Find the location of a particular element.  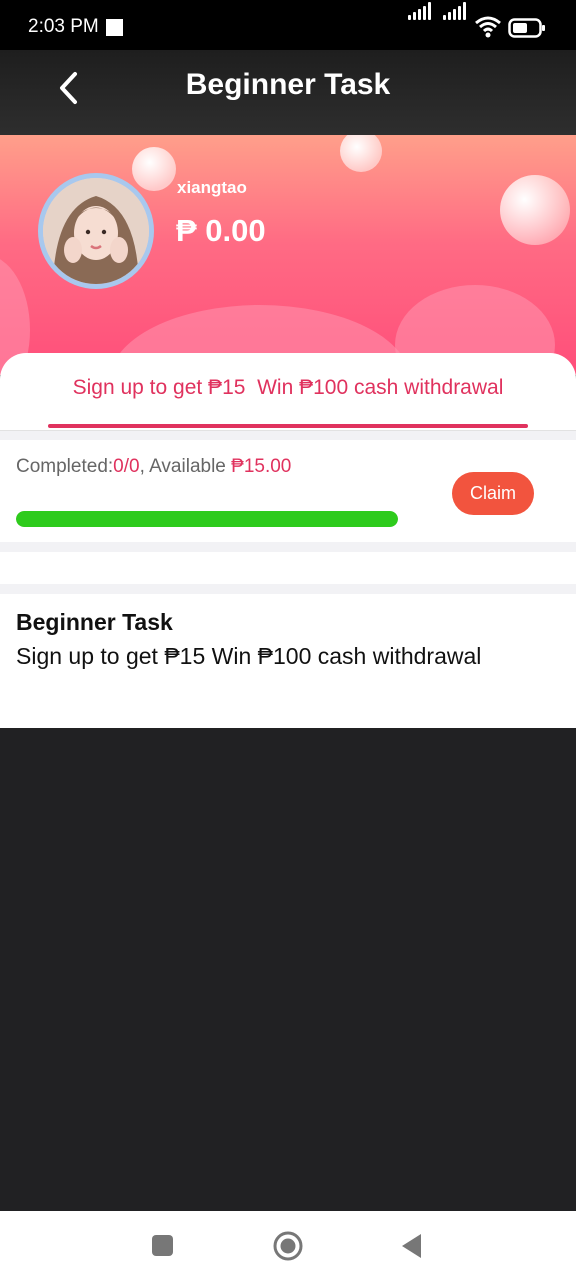

nav-home-button is located at coordinates (288, 1246).